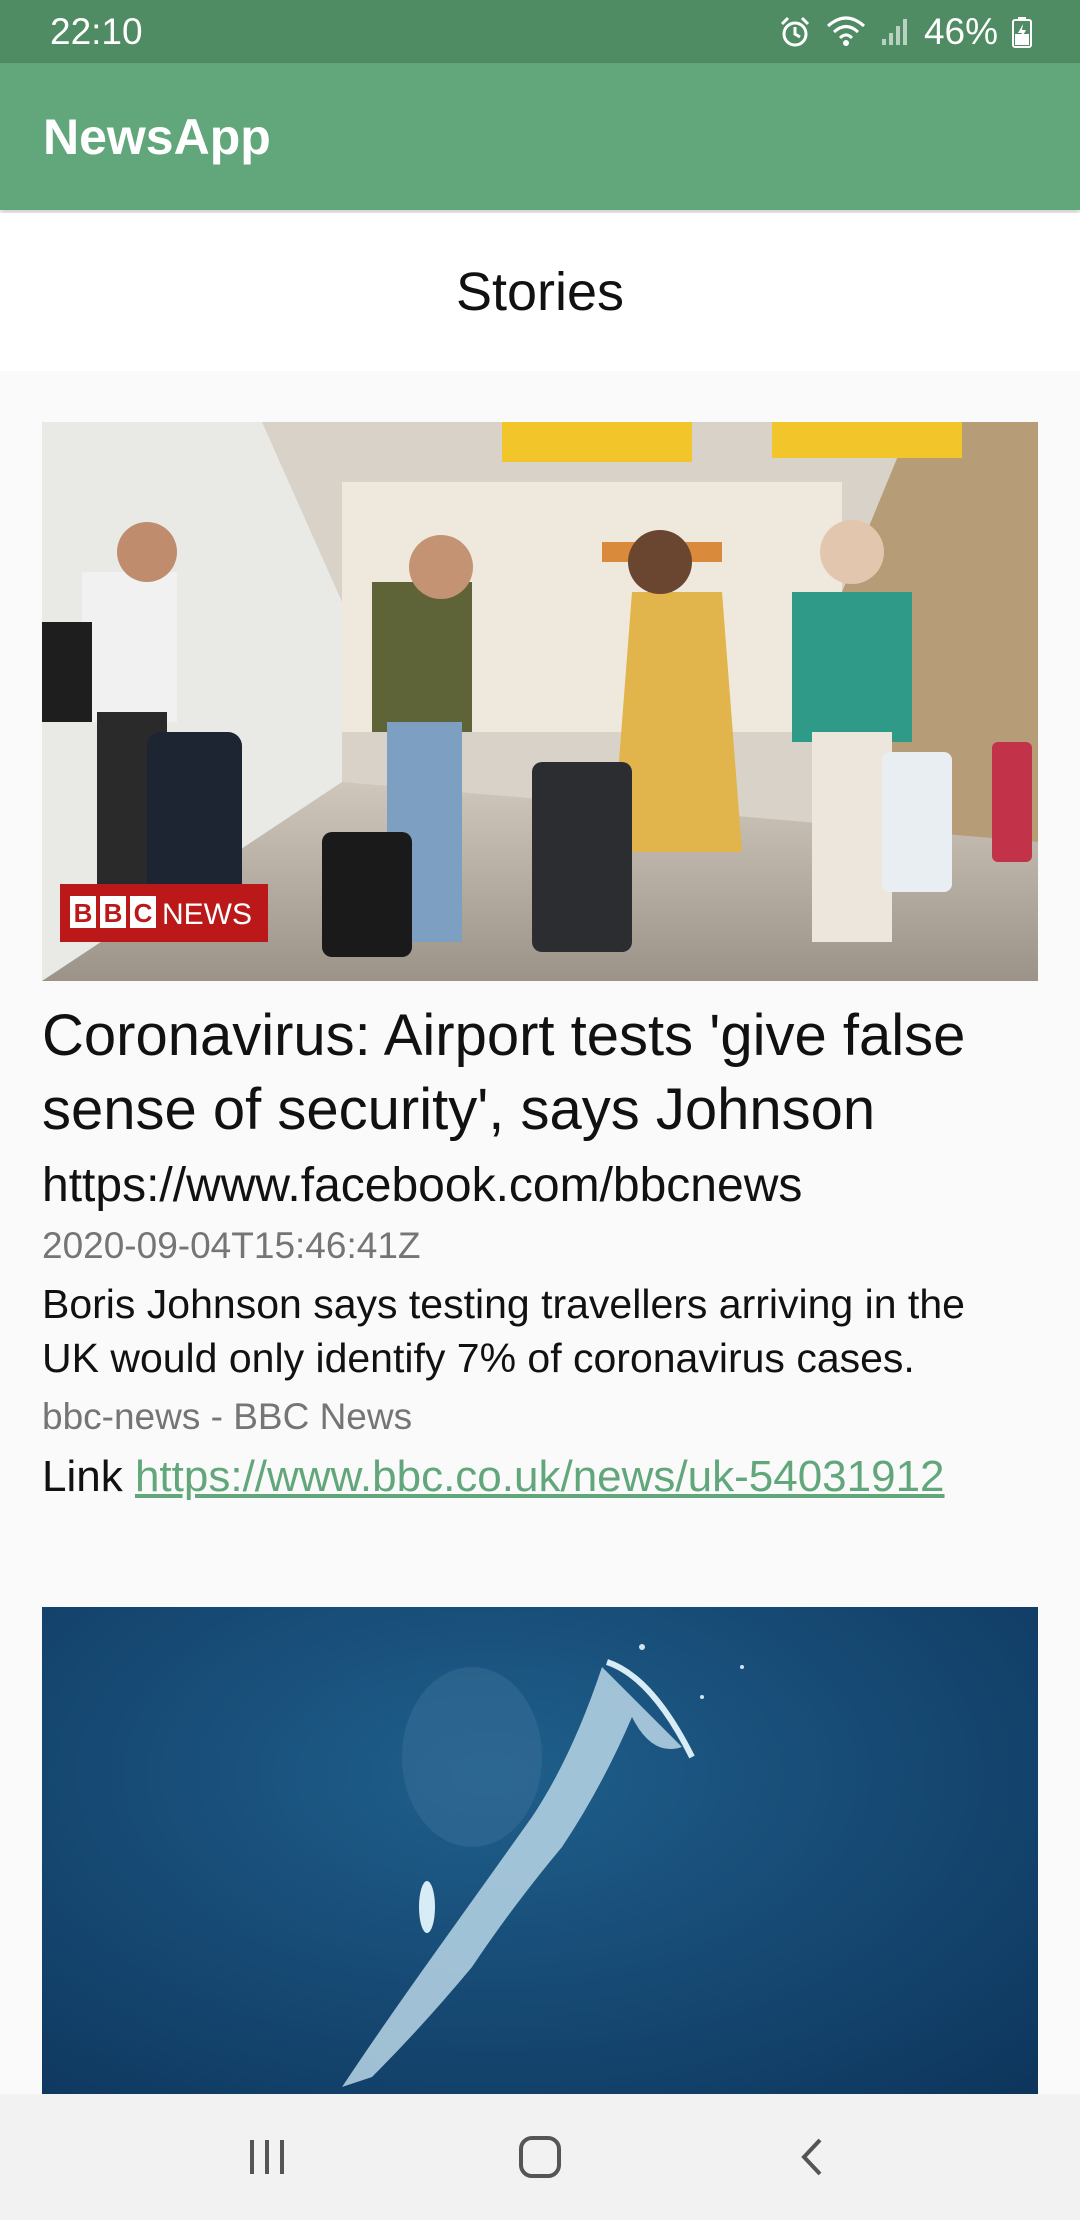 The height and width of the screenshot is (2220, 1080). Describe the element at coordinates (540, 136) in the screenshot. I see `app-bar: NewsApp` at that location.